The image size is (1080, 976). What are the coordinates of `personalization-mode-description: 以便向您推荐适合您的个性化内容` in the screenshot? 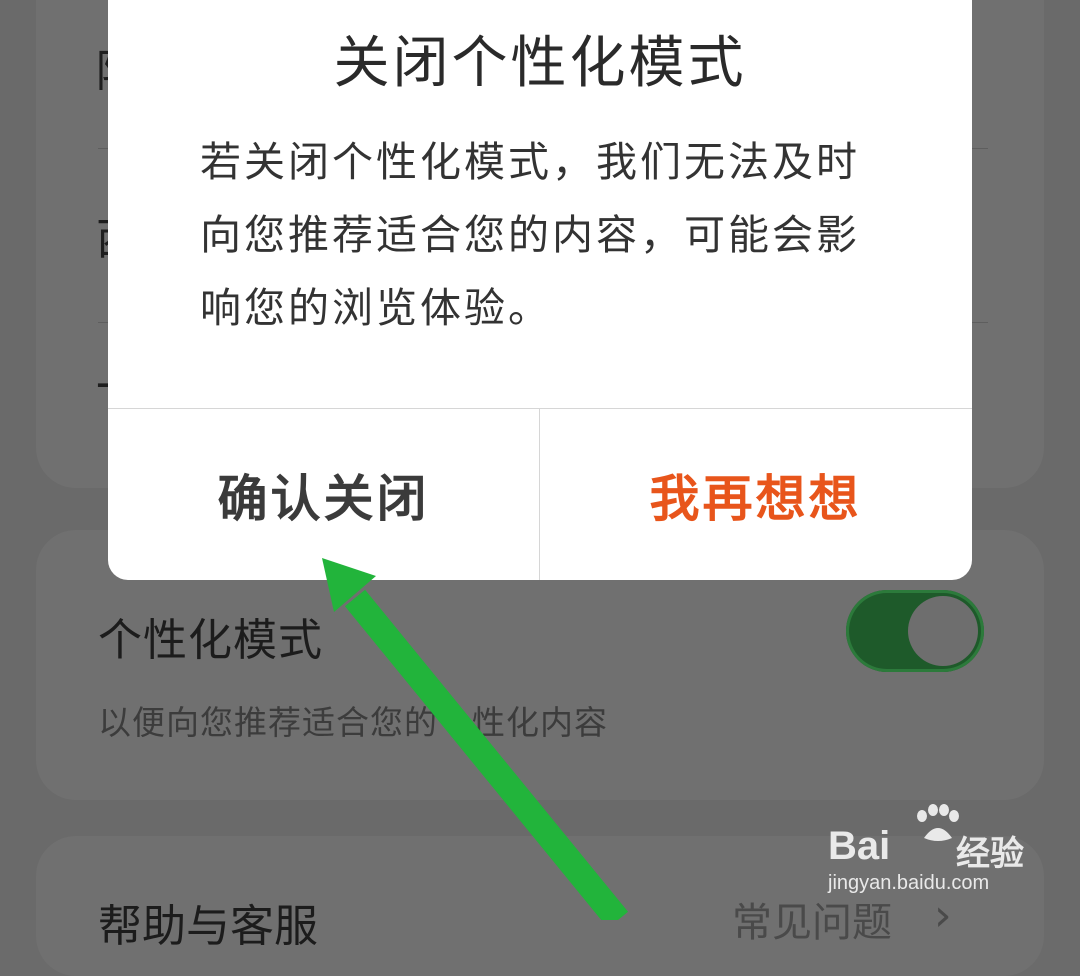 It's located at (353, 722).